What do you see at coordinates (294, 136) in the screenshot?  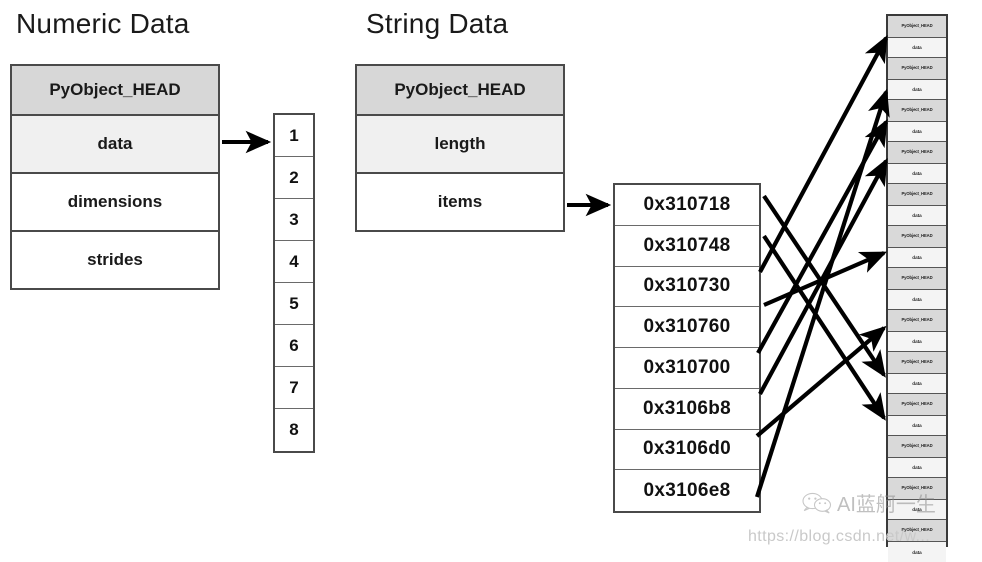 I see `numeric-array-cell: 1` at bounding box center [294, 136].